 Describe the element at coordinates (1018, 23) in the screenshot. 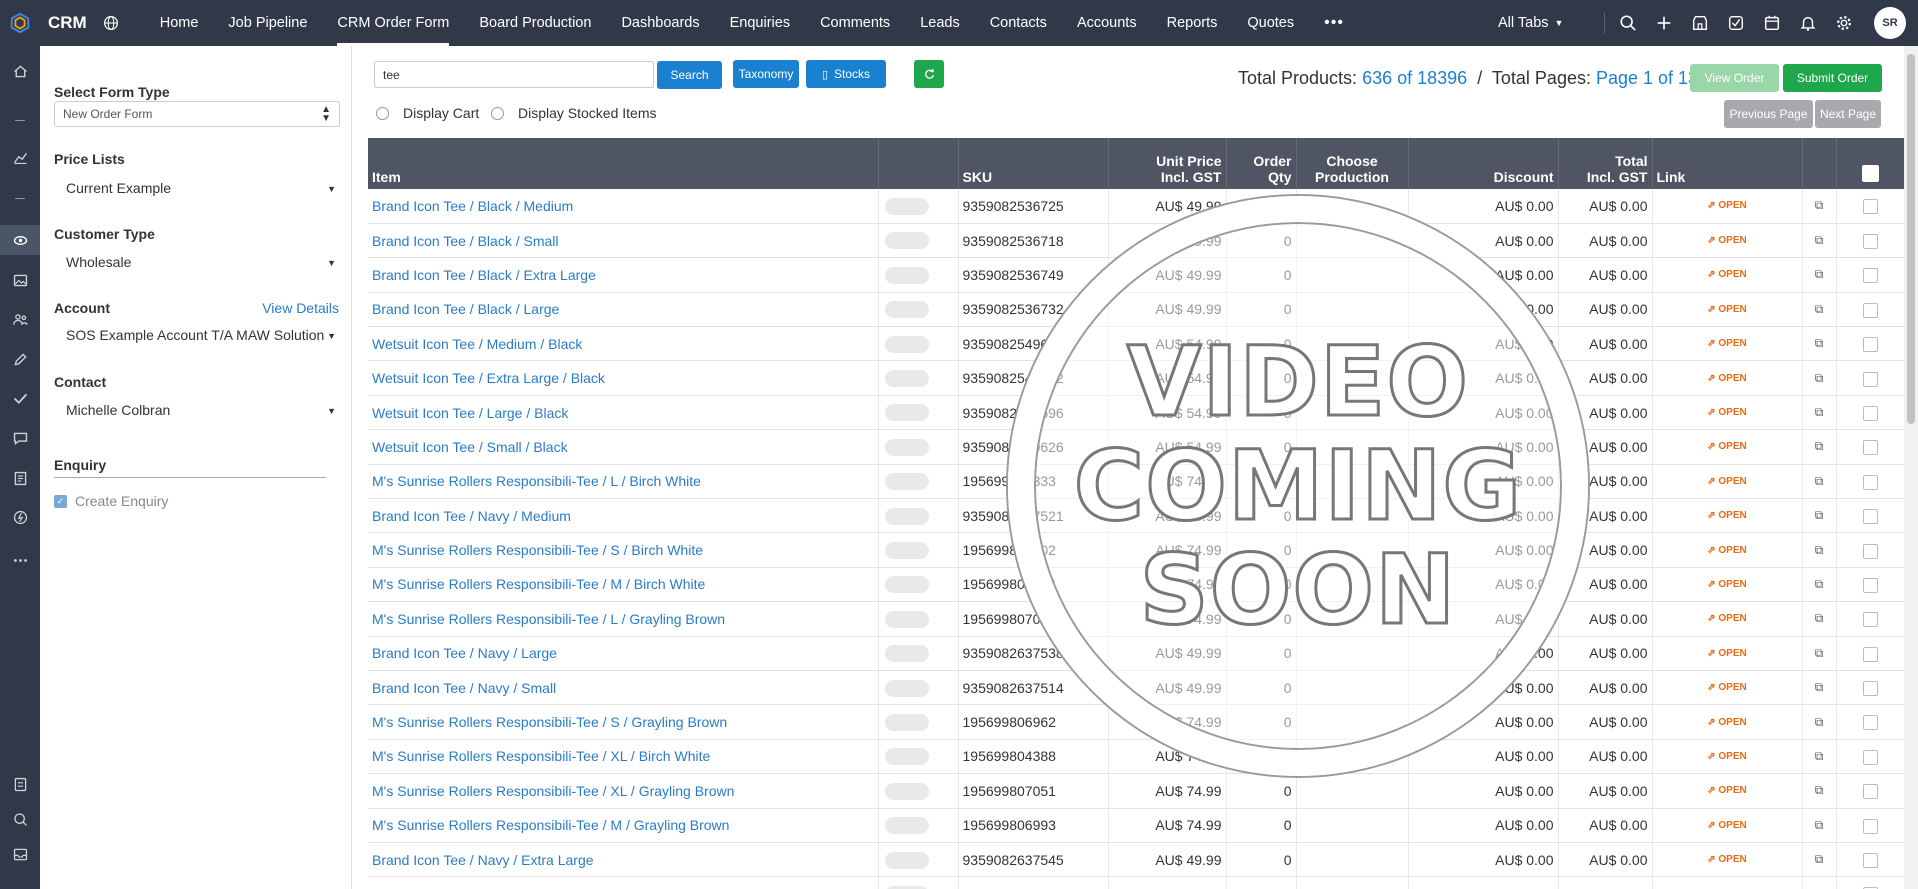

I see `nav-item-contacts: Contacts` at that location.